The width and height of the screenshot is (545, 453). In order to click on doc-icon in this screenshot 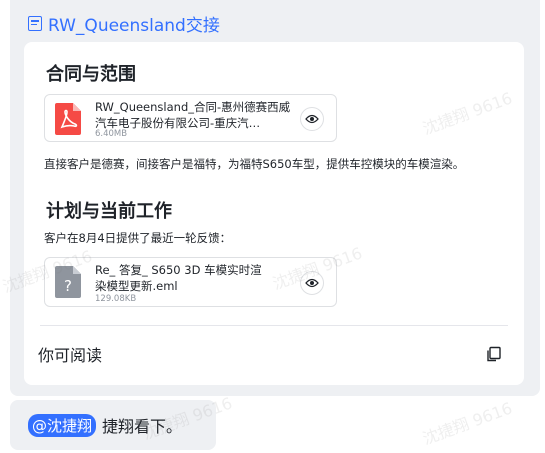, I will do `click(35, 23)`.